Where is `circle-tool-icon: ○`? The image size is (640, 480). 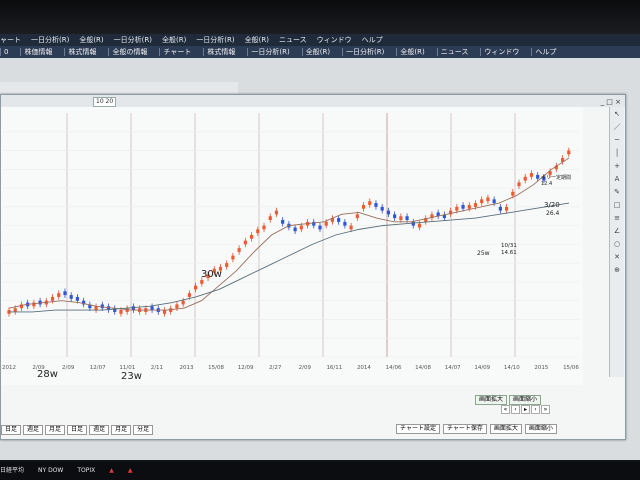
circle-tool-icon: ○ is located at coordinates (617, 244).